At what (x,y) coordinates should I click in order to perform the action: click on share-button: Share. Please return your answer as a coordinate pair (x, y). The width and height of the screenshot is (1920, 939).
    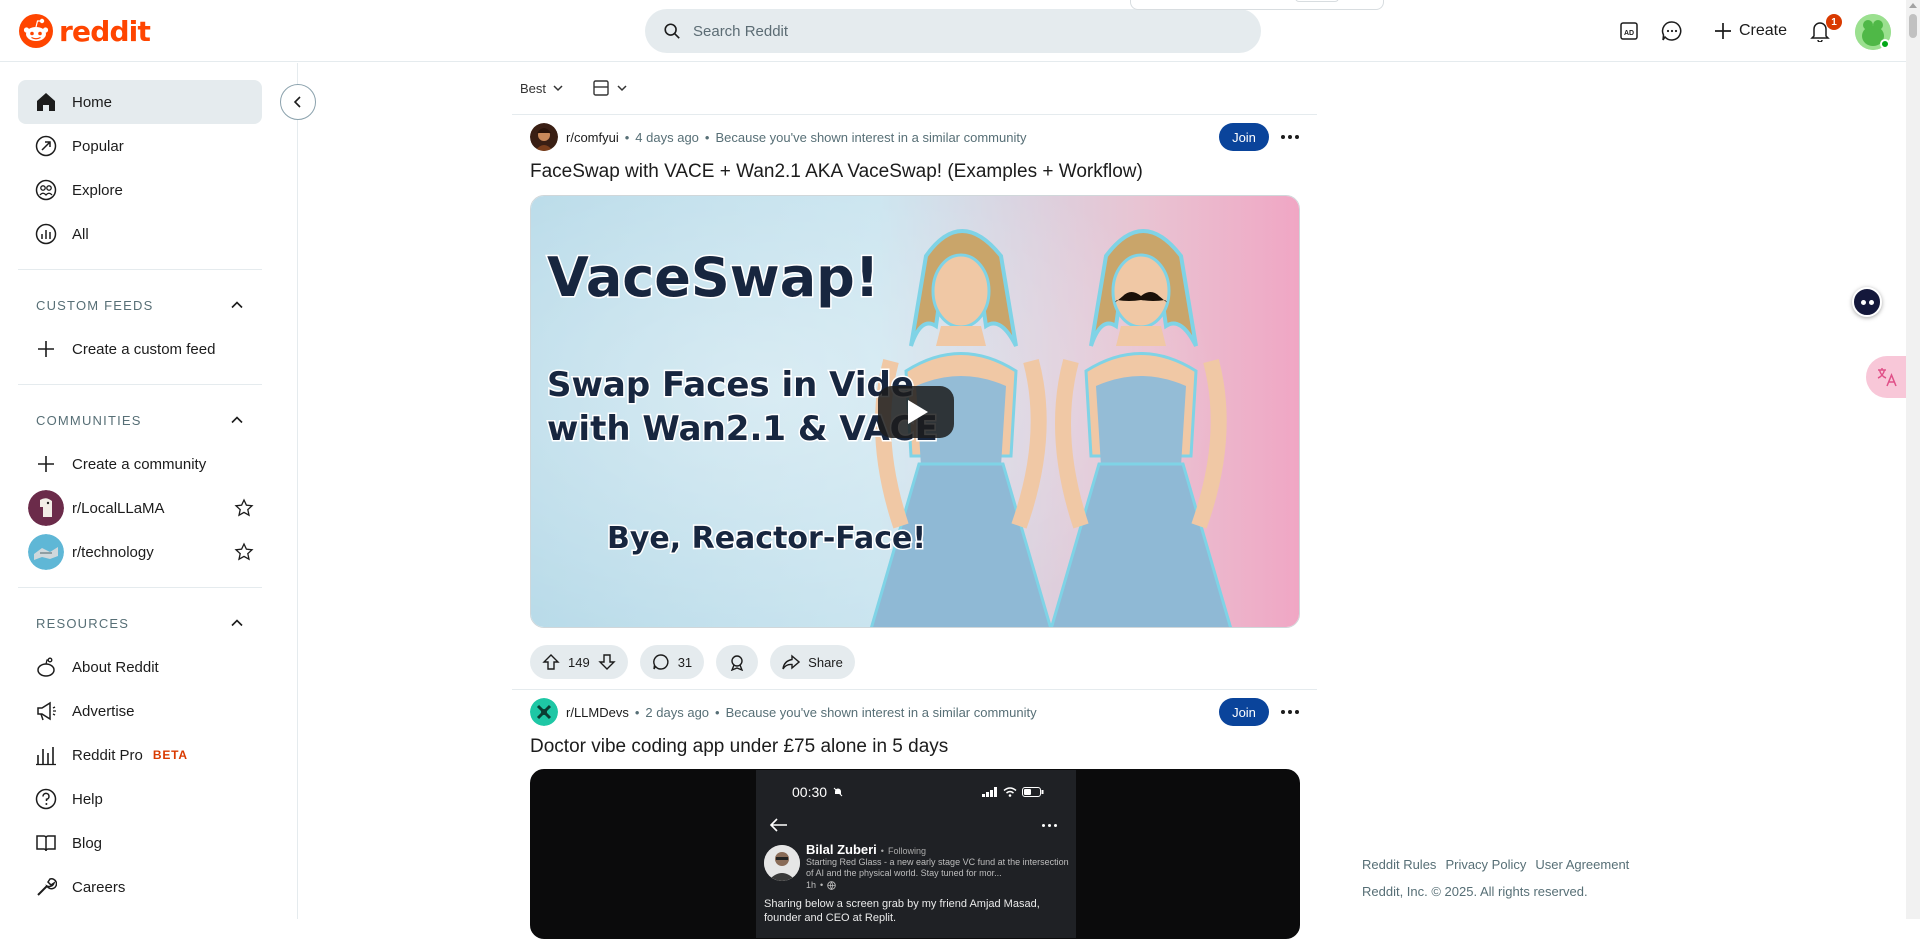
    Looking at the image, I should click on (812, 662).